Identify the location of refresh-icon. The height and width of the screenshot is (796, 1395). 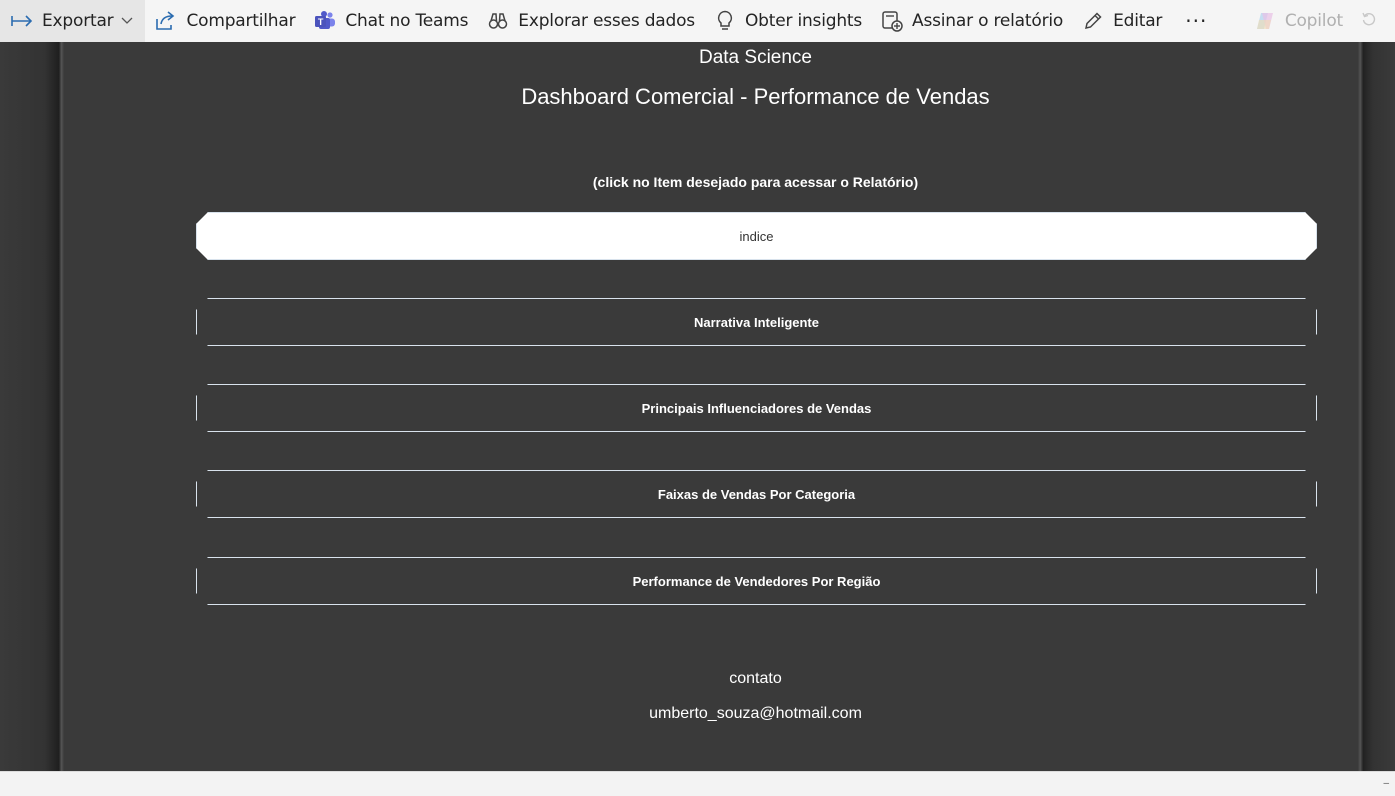
(1369, 21).